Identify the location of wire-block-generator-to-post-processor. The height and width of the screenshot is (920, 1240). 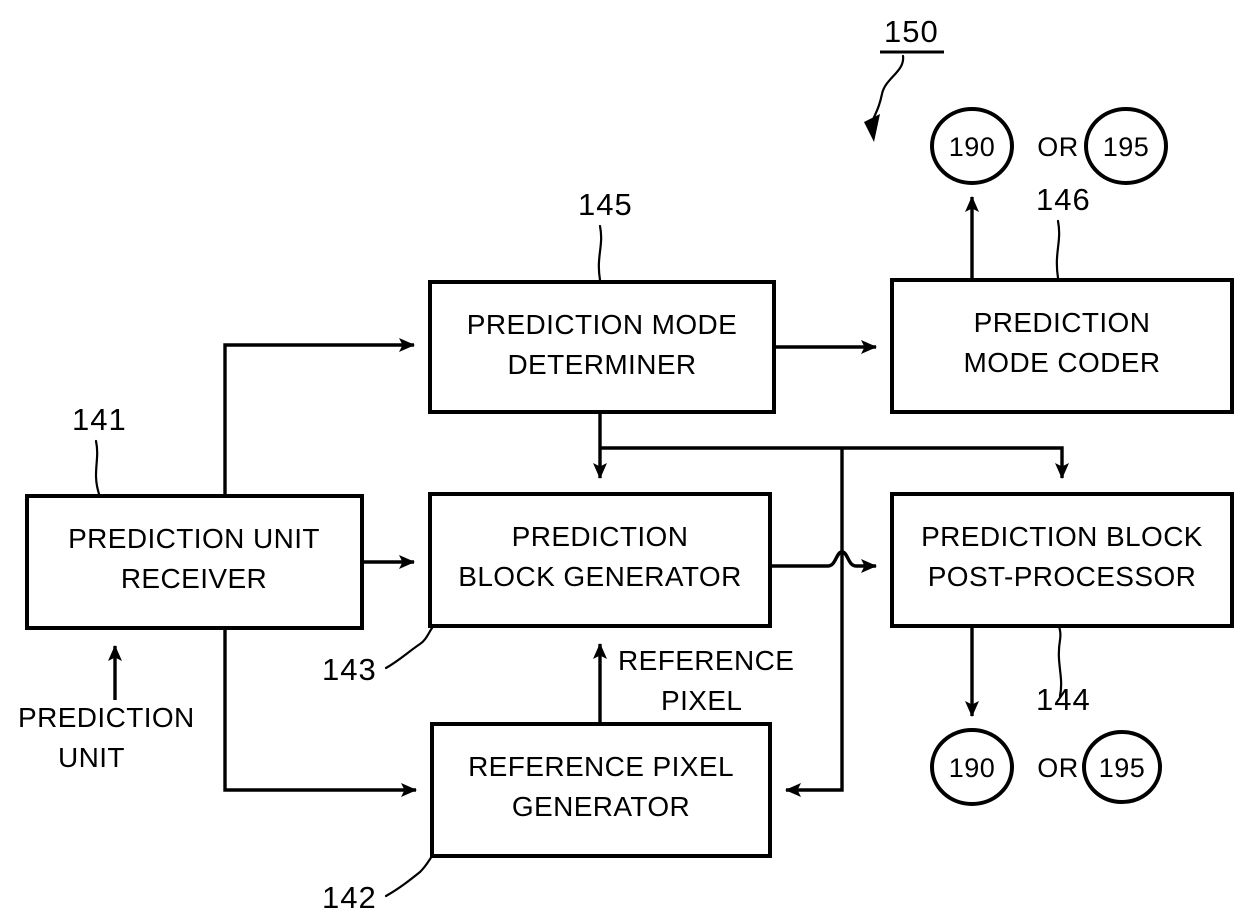
(823, 561).